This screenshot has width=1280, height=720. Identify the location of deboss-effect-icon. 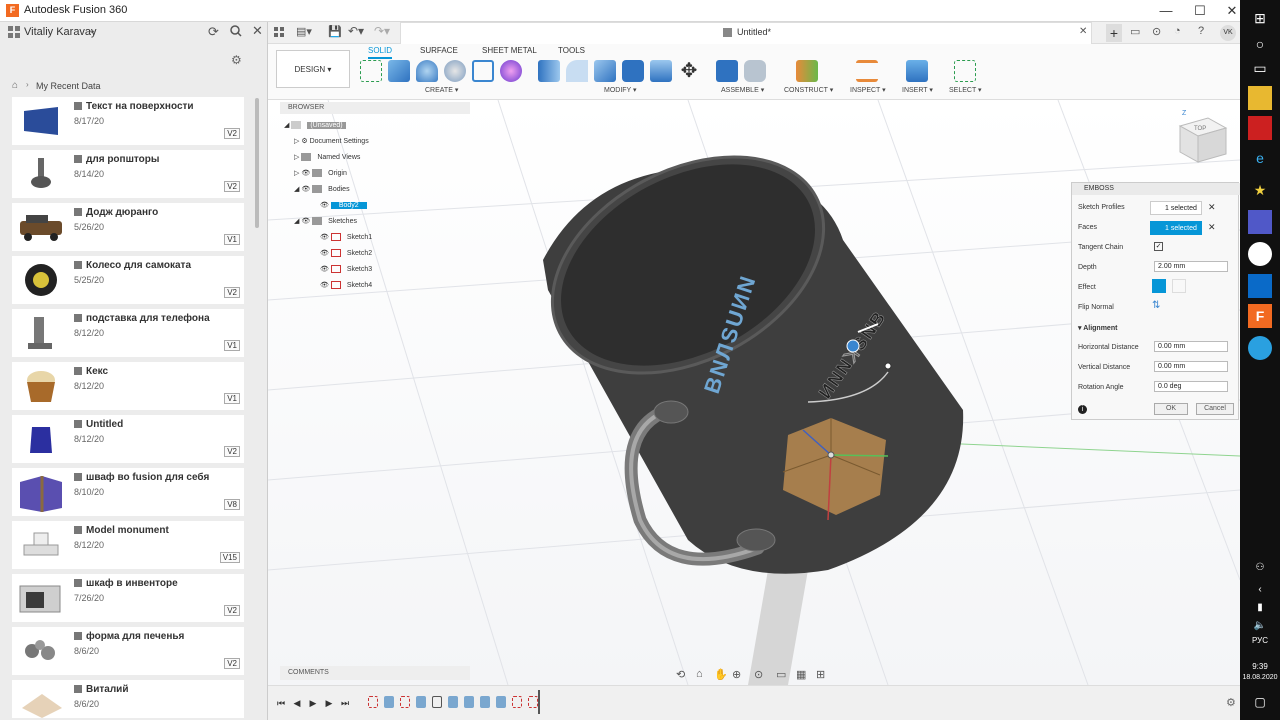
(1179, 286).